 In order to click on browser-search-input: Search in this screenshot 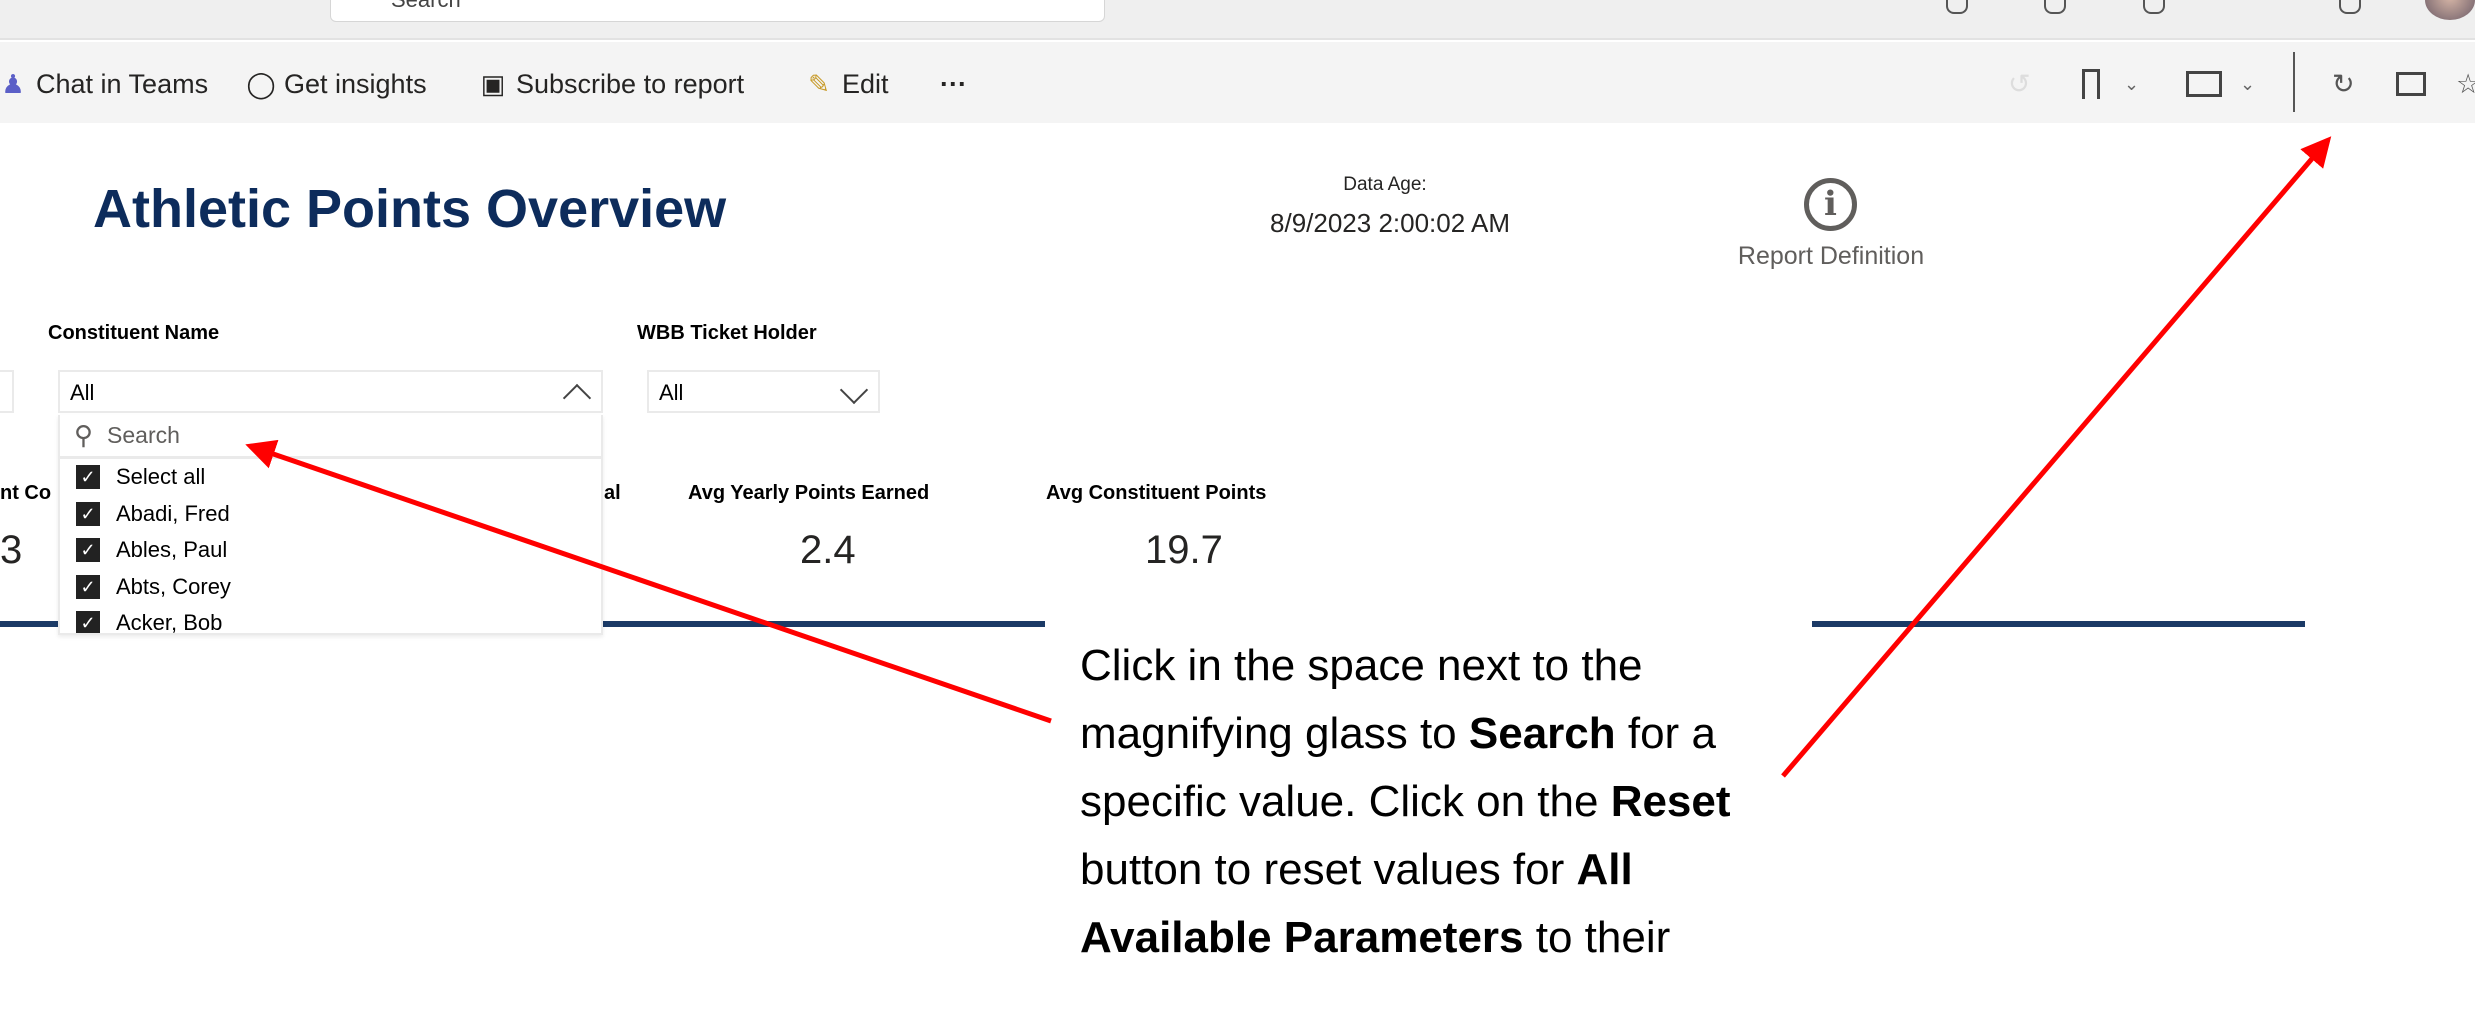, I will do `click(717, 11)`.